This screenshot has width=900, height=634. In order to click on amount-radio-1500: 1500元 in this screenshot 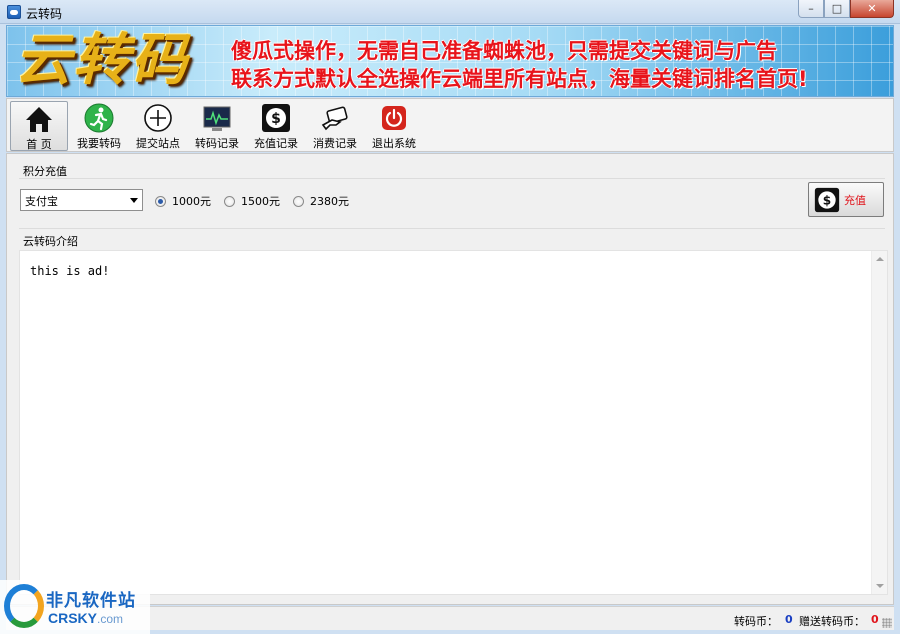, I will do `click(252, 201)`.